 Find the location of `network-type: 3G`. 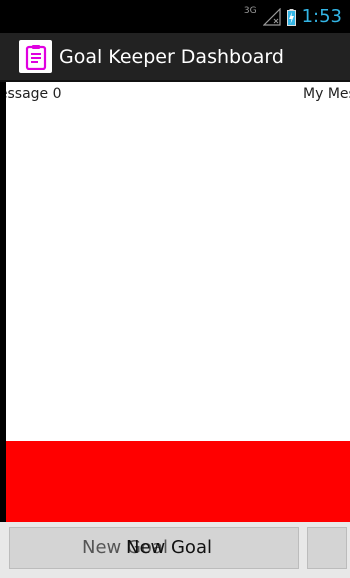

network-type: 3G is located at coordinates (250, 11).